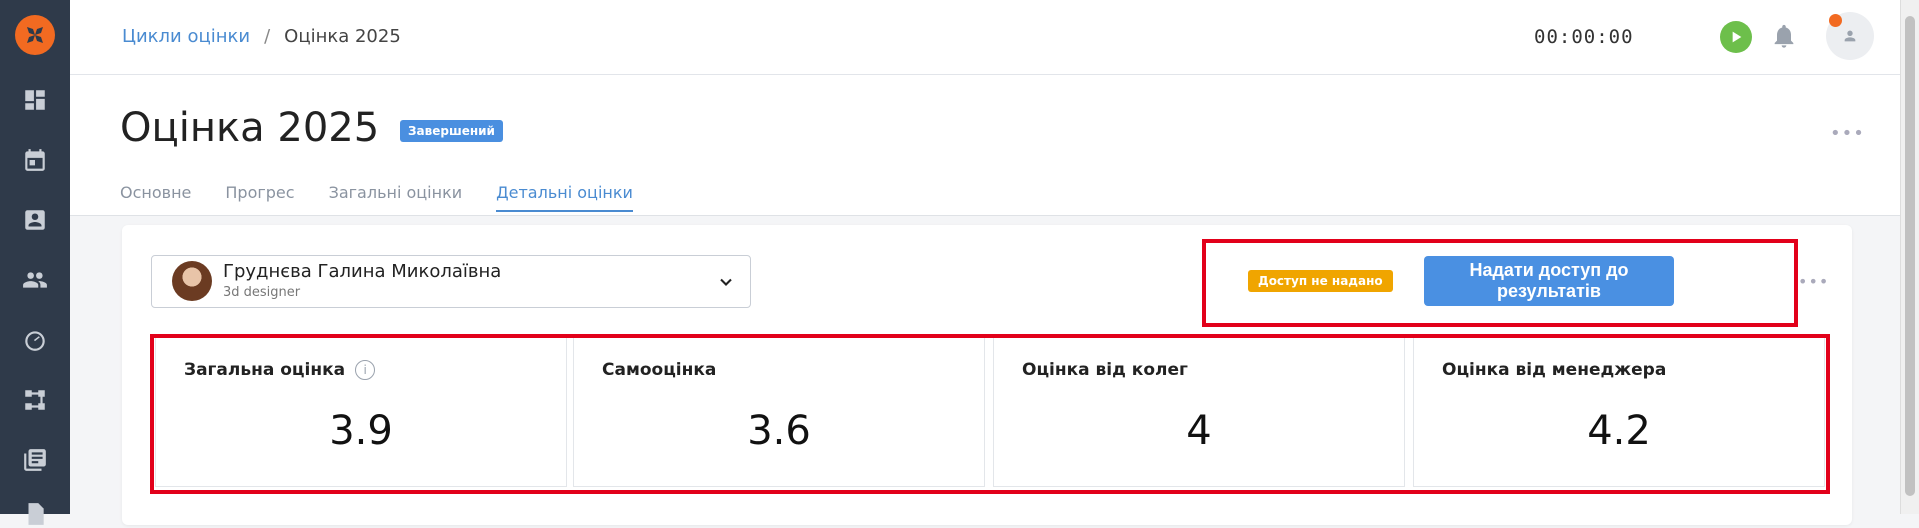 The height and width of the screenshot is (528, 1919). What do you see at coordinates (451, 131) in the screenshot?
I see `status-badge: Завершений` at bounding box center [451, 131].